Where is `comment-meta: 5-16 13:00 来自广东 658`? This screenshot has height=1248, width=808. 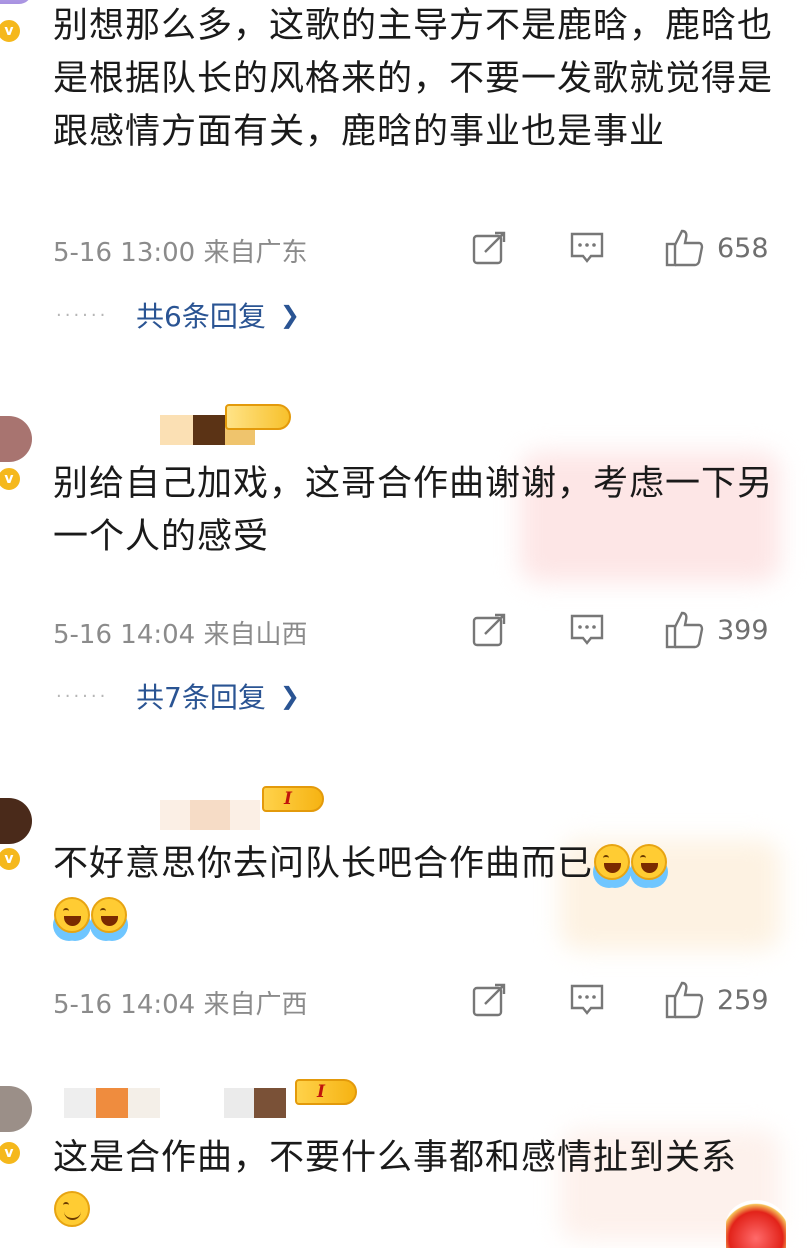
comment-meta: 5-16 13:00 来自广东 658 is located at coordinates (418, 248).